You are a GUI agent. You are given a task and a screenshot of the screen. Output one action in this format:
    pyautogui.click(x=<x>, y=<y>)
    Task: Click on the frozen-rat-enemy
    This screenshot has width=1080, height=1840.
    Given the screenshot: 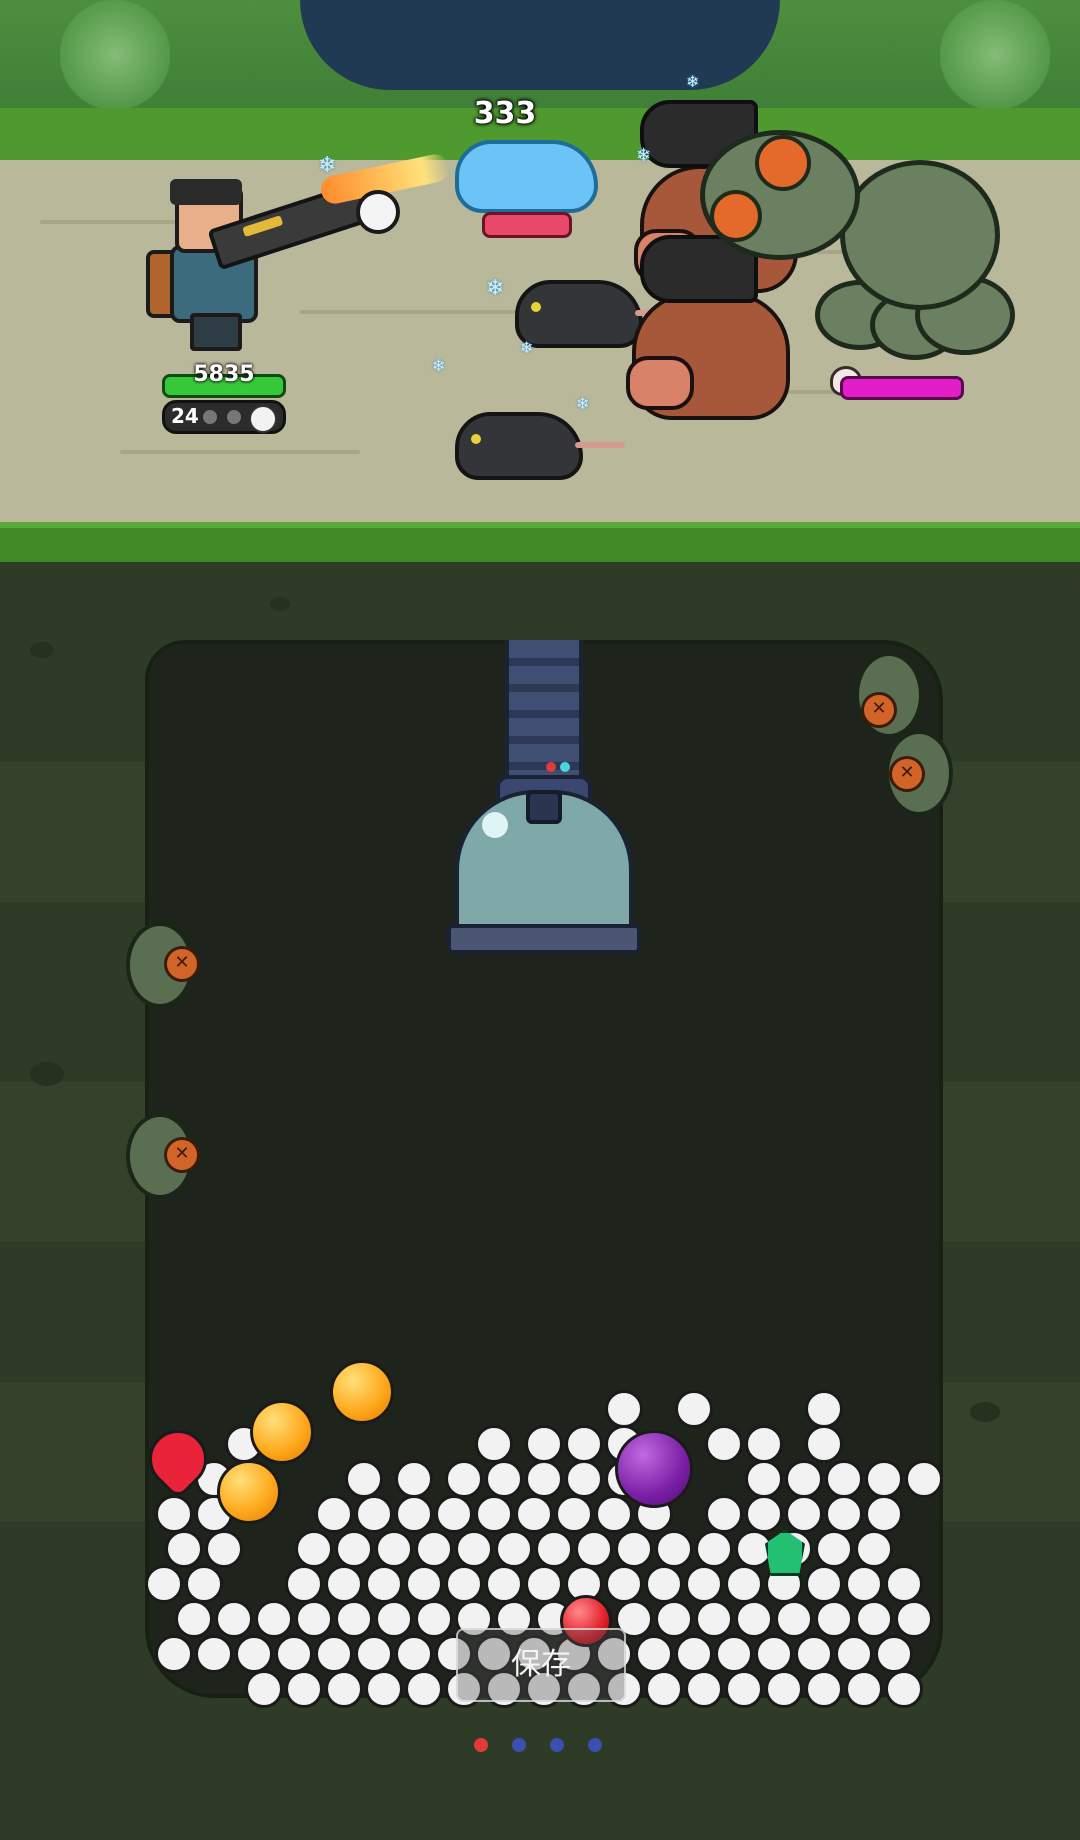 What is the action you would take?
    pyautogui.click(x=526, y=176)
    